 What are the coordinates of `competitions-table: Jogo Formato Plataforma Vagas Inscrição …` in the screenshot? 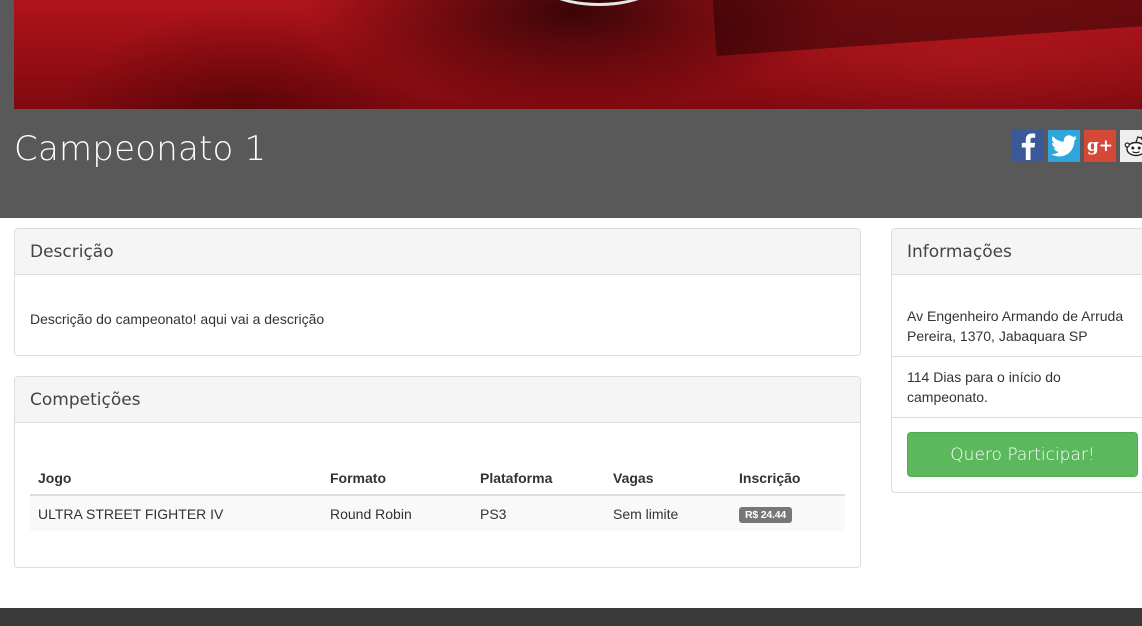 It's located at (437, 496).